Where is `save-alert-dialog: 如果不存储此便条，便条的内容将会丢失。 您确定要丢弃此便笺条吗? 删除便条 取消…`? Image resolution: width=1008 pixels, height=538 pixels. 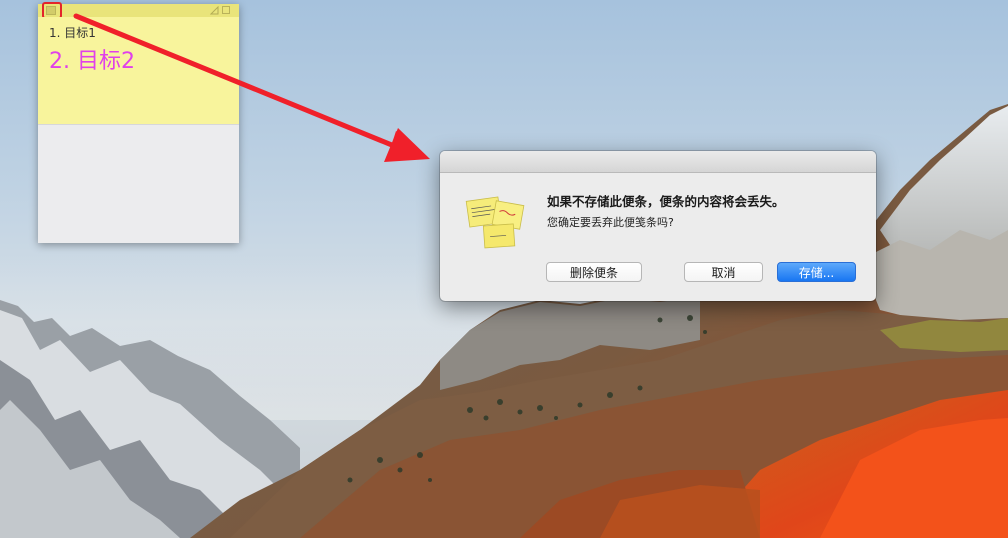 save-alert-dialog: 如果不存储此便条，便条的内容将会丢失。 您确定要丢弃此便笺条吗? 删除便条 取消… is located at coordinates (658, 226).